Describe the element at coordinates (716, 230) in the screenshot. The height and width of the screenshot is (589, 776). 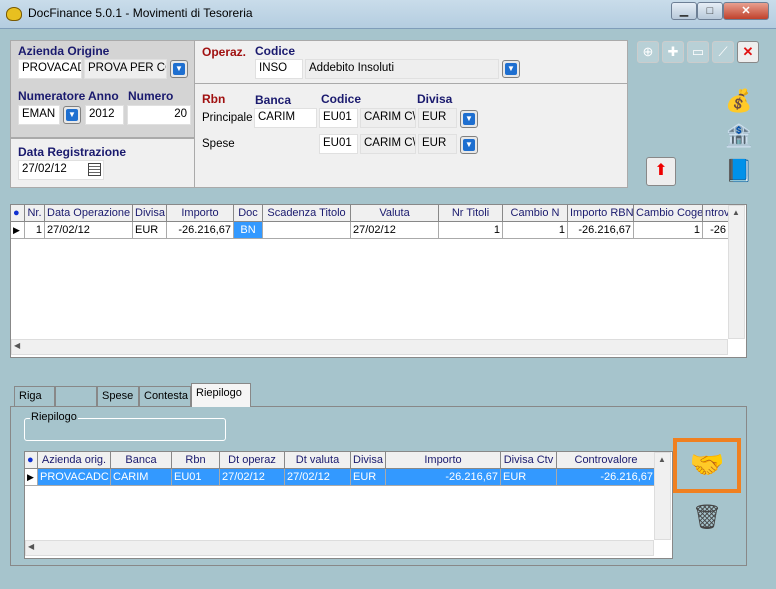
I see `grid-cell: -26` at that location.